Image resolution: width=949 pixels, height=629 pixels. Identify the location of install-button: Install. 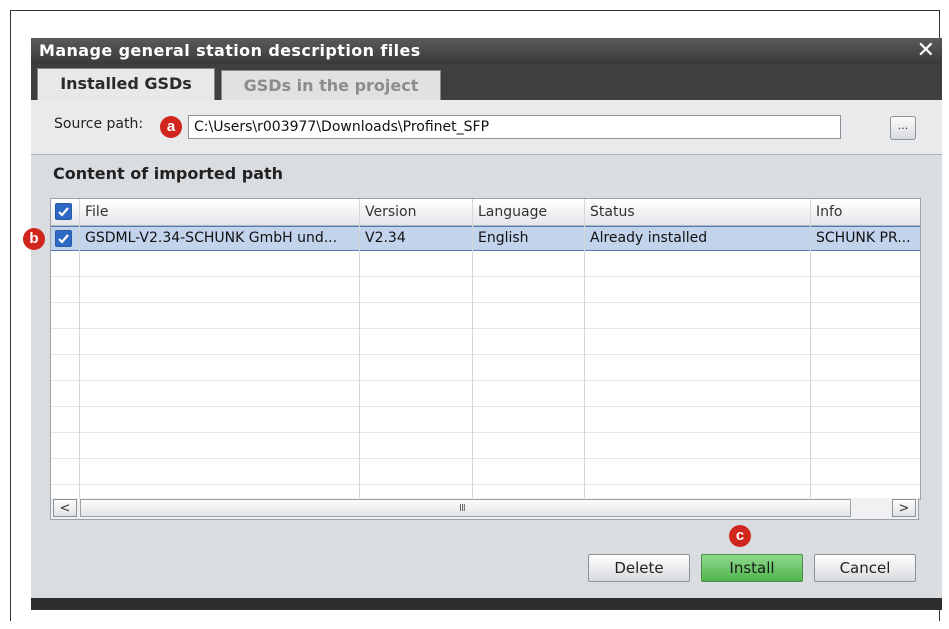
(752, 568).